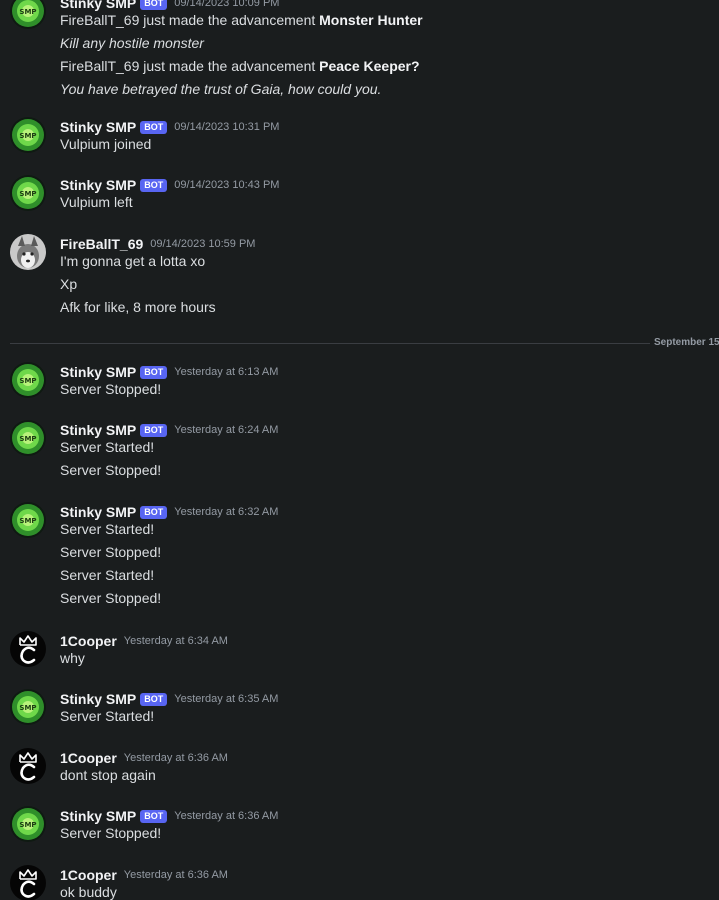 This screenshot has height=900, width=719. What do you see at coordinates (226, 699) in the screenshot?
I see `message-timestamp: Yesterday at 6:35 AM` at bounding box center [226, 699].